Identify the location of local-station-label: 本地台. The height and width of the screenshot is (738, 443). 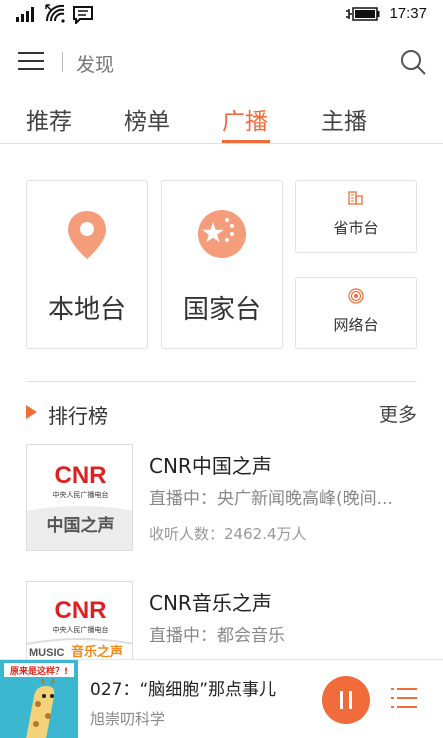
(86, 310).